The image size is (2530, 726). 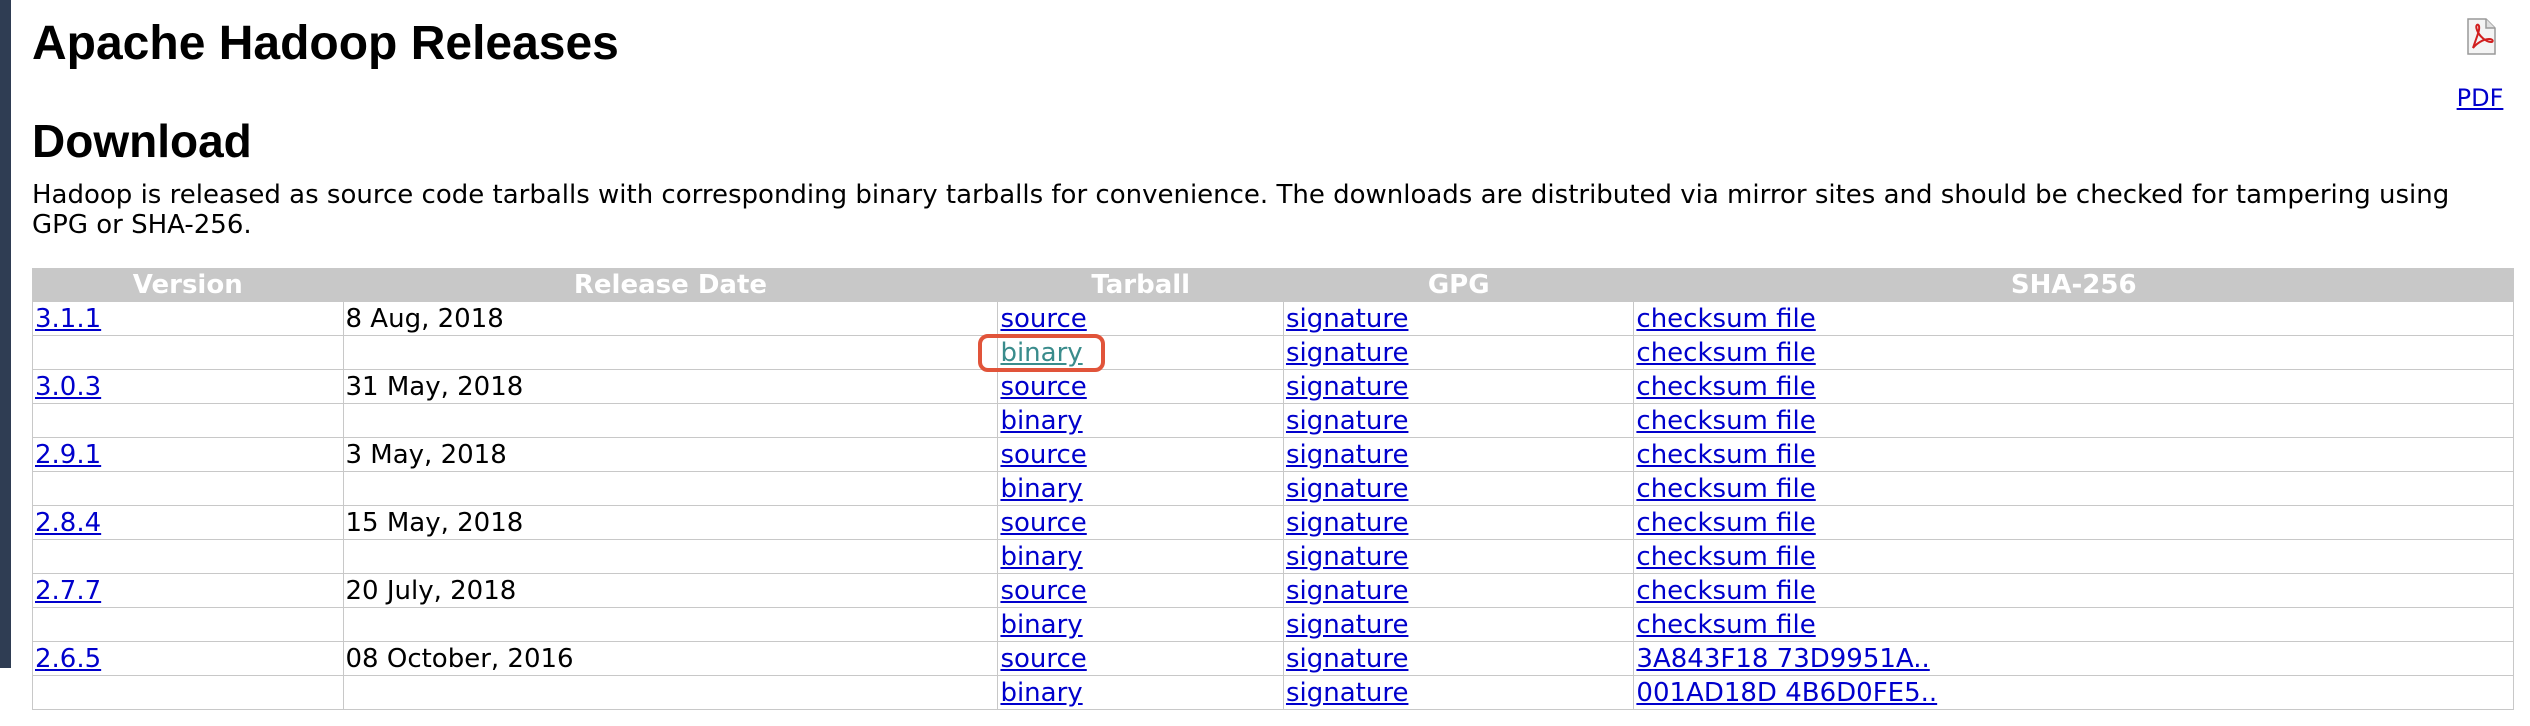 I want to click on version-link: 2.7.7, so click(x=68, y=591).